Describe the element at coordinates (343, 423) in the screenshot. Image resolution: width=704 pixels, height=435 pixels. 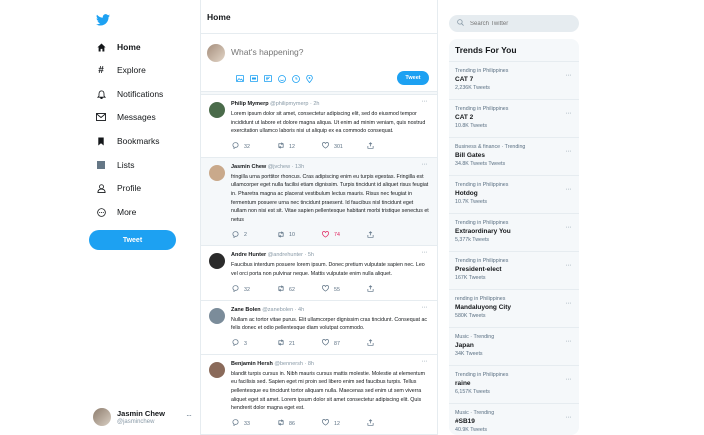
I see `like-button: 12` at that location.